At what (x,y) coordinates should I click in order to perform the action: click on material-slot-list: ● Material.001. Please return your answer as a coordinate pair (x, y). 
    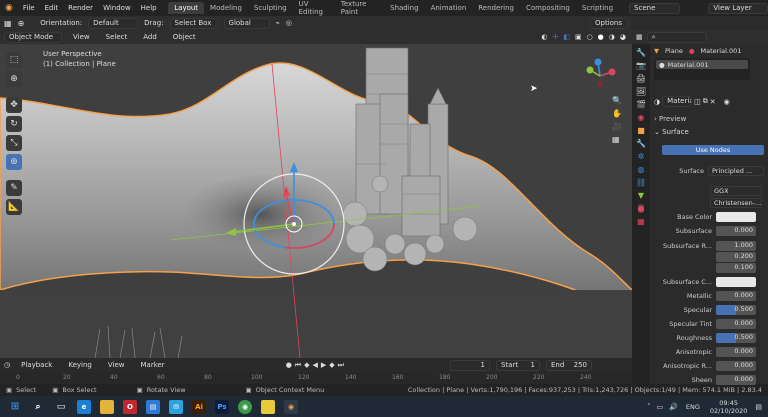
    Looking at the image, I should click on (702, 69).